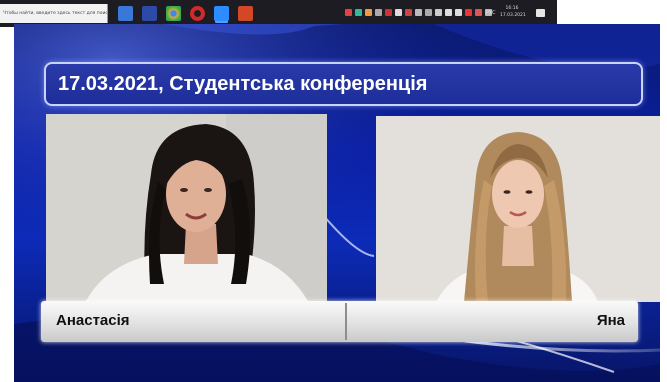 Image resolution: width=667 pixels, height=382 pixels. I want to click on presentation-icon, so click(245, 13).